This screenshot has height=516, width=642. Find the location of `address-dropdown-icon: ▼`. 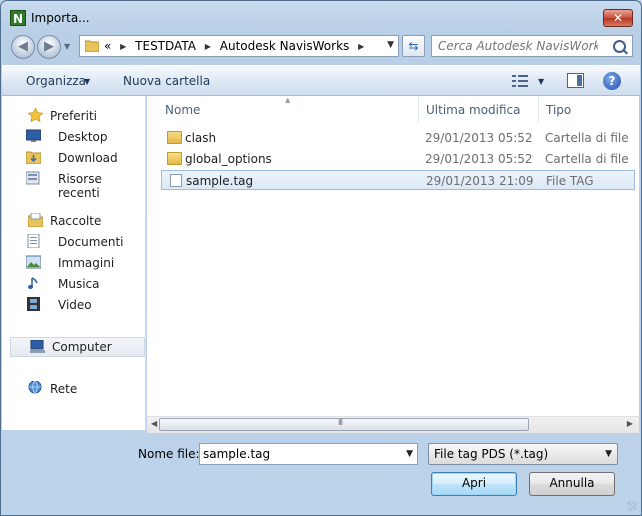

address-dropdown-icon: ▼ is located at coordinates (390, 45).